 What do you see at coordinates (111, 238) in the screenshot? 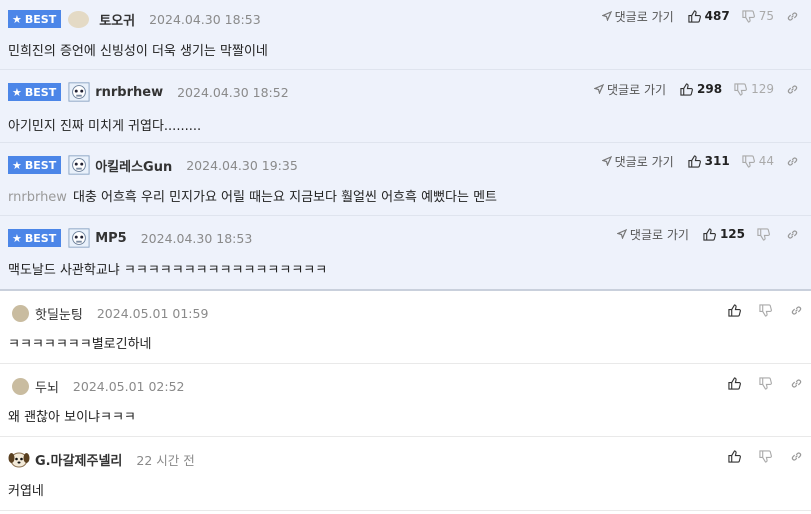
I see `nickname: MP5` at bounding box center [111, 238].